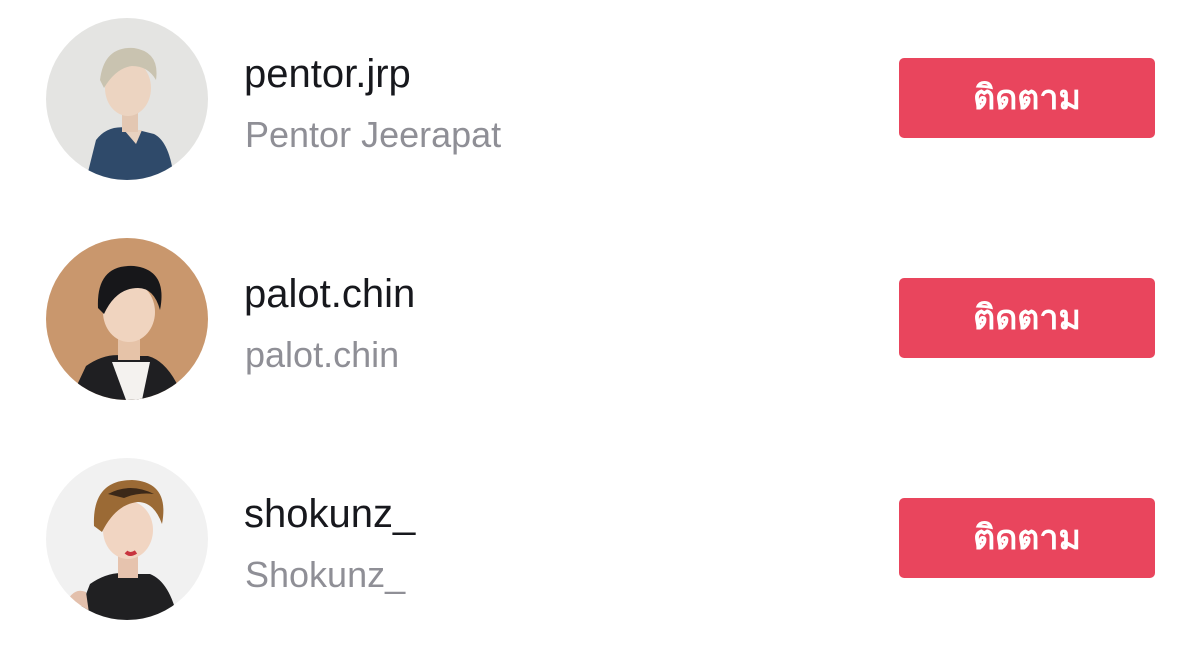  What do you see at coordinates (327, 74) in the screenshot?
I see `username: pentor.jrp` at bounding box center [327, 74].